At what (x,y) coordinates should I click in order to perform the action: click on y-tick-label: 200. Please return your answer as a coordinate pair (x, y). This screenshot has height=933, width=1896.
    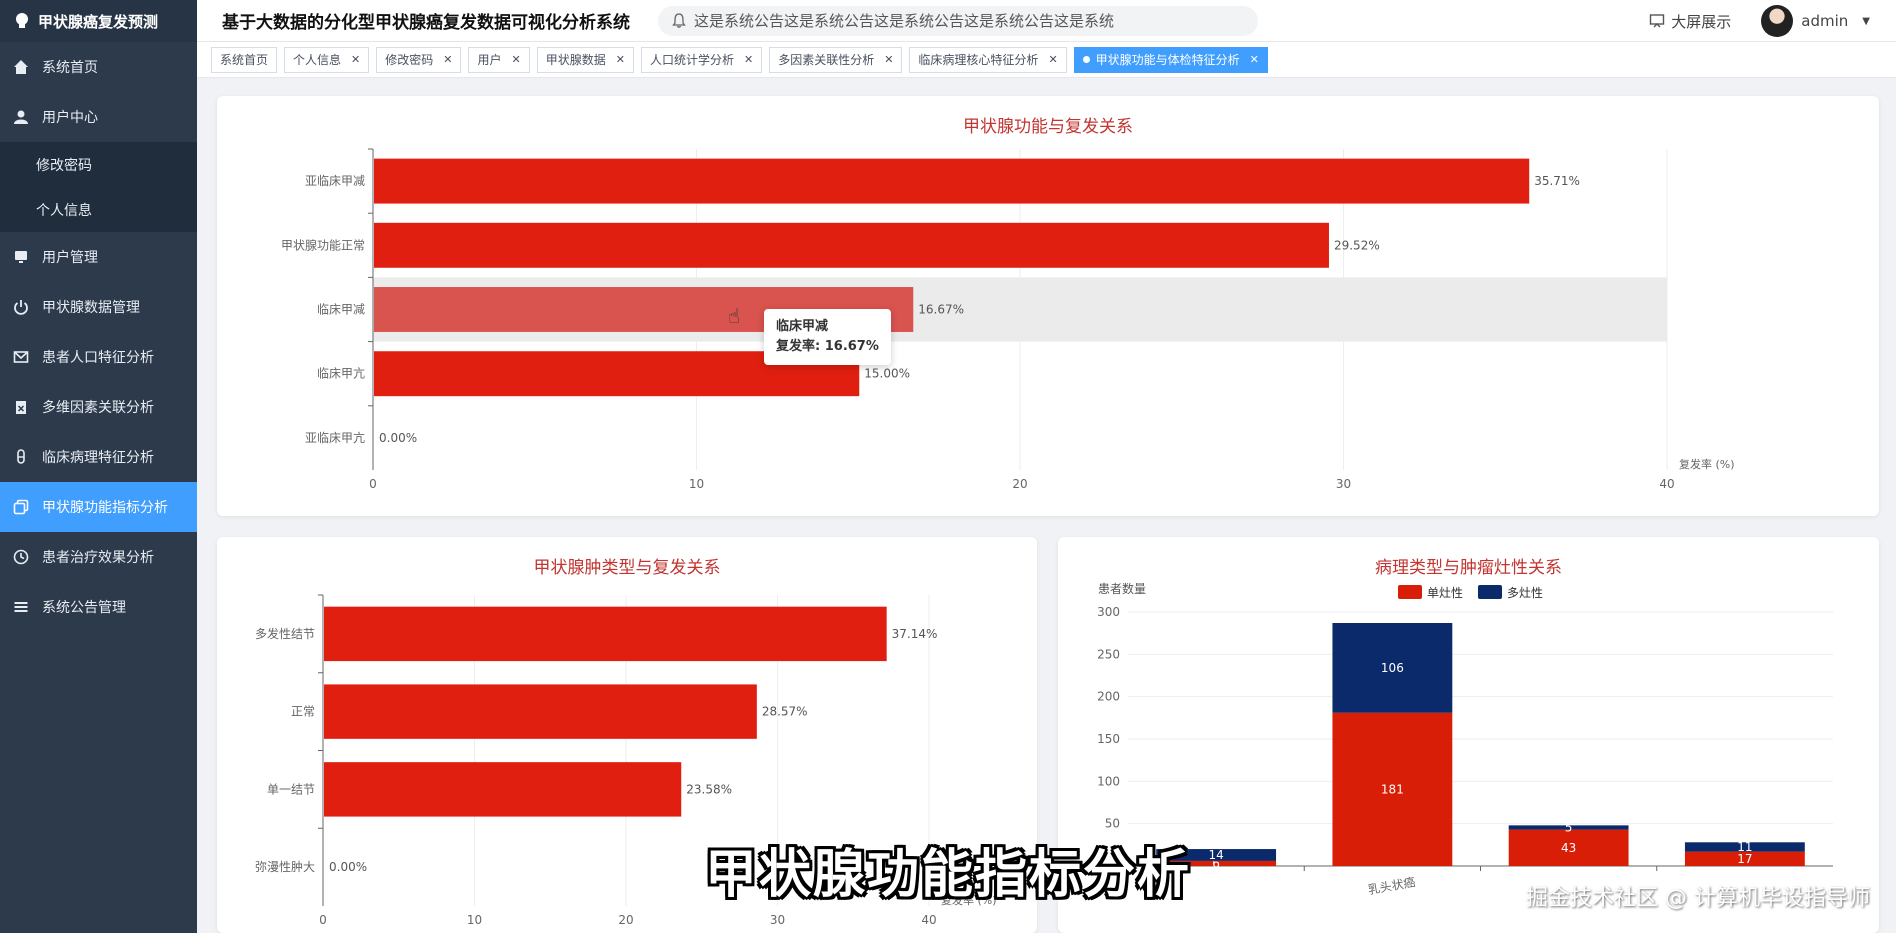
    Looking at the image, I should click on (1108, 697).